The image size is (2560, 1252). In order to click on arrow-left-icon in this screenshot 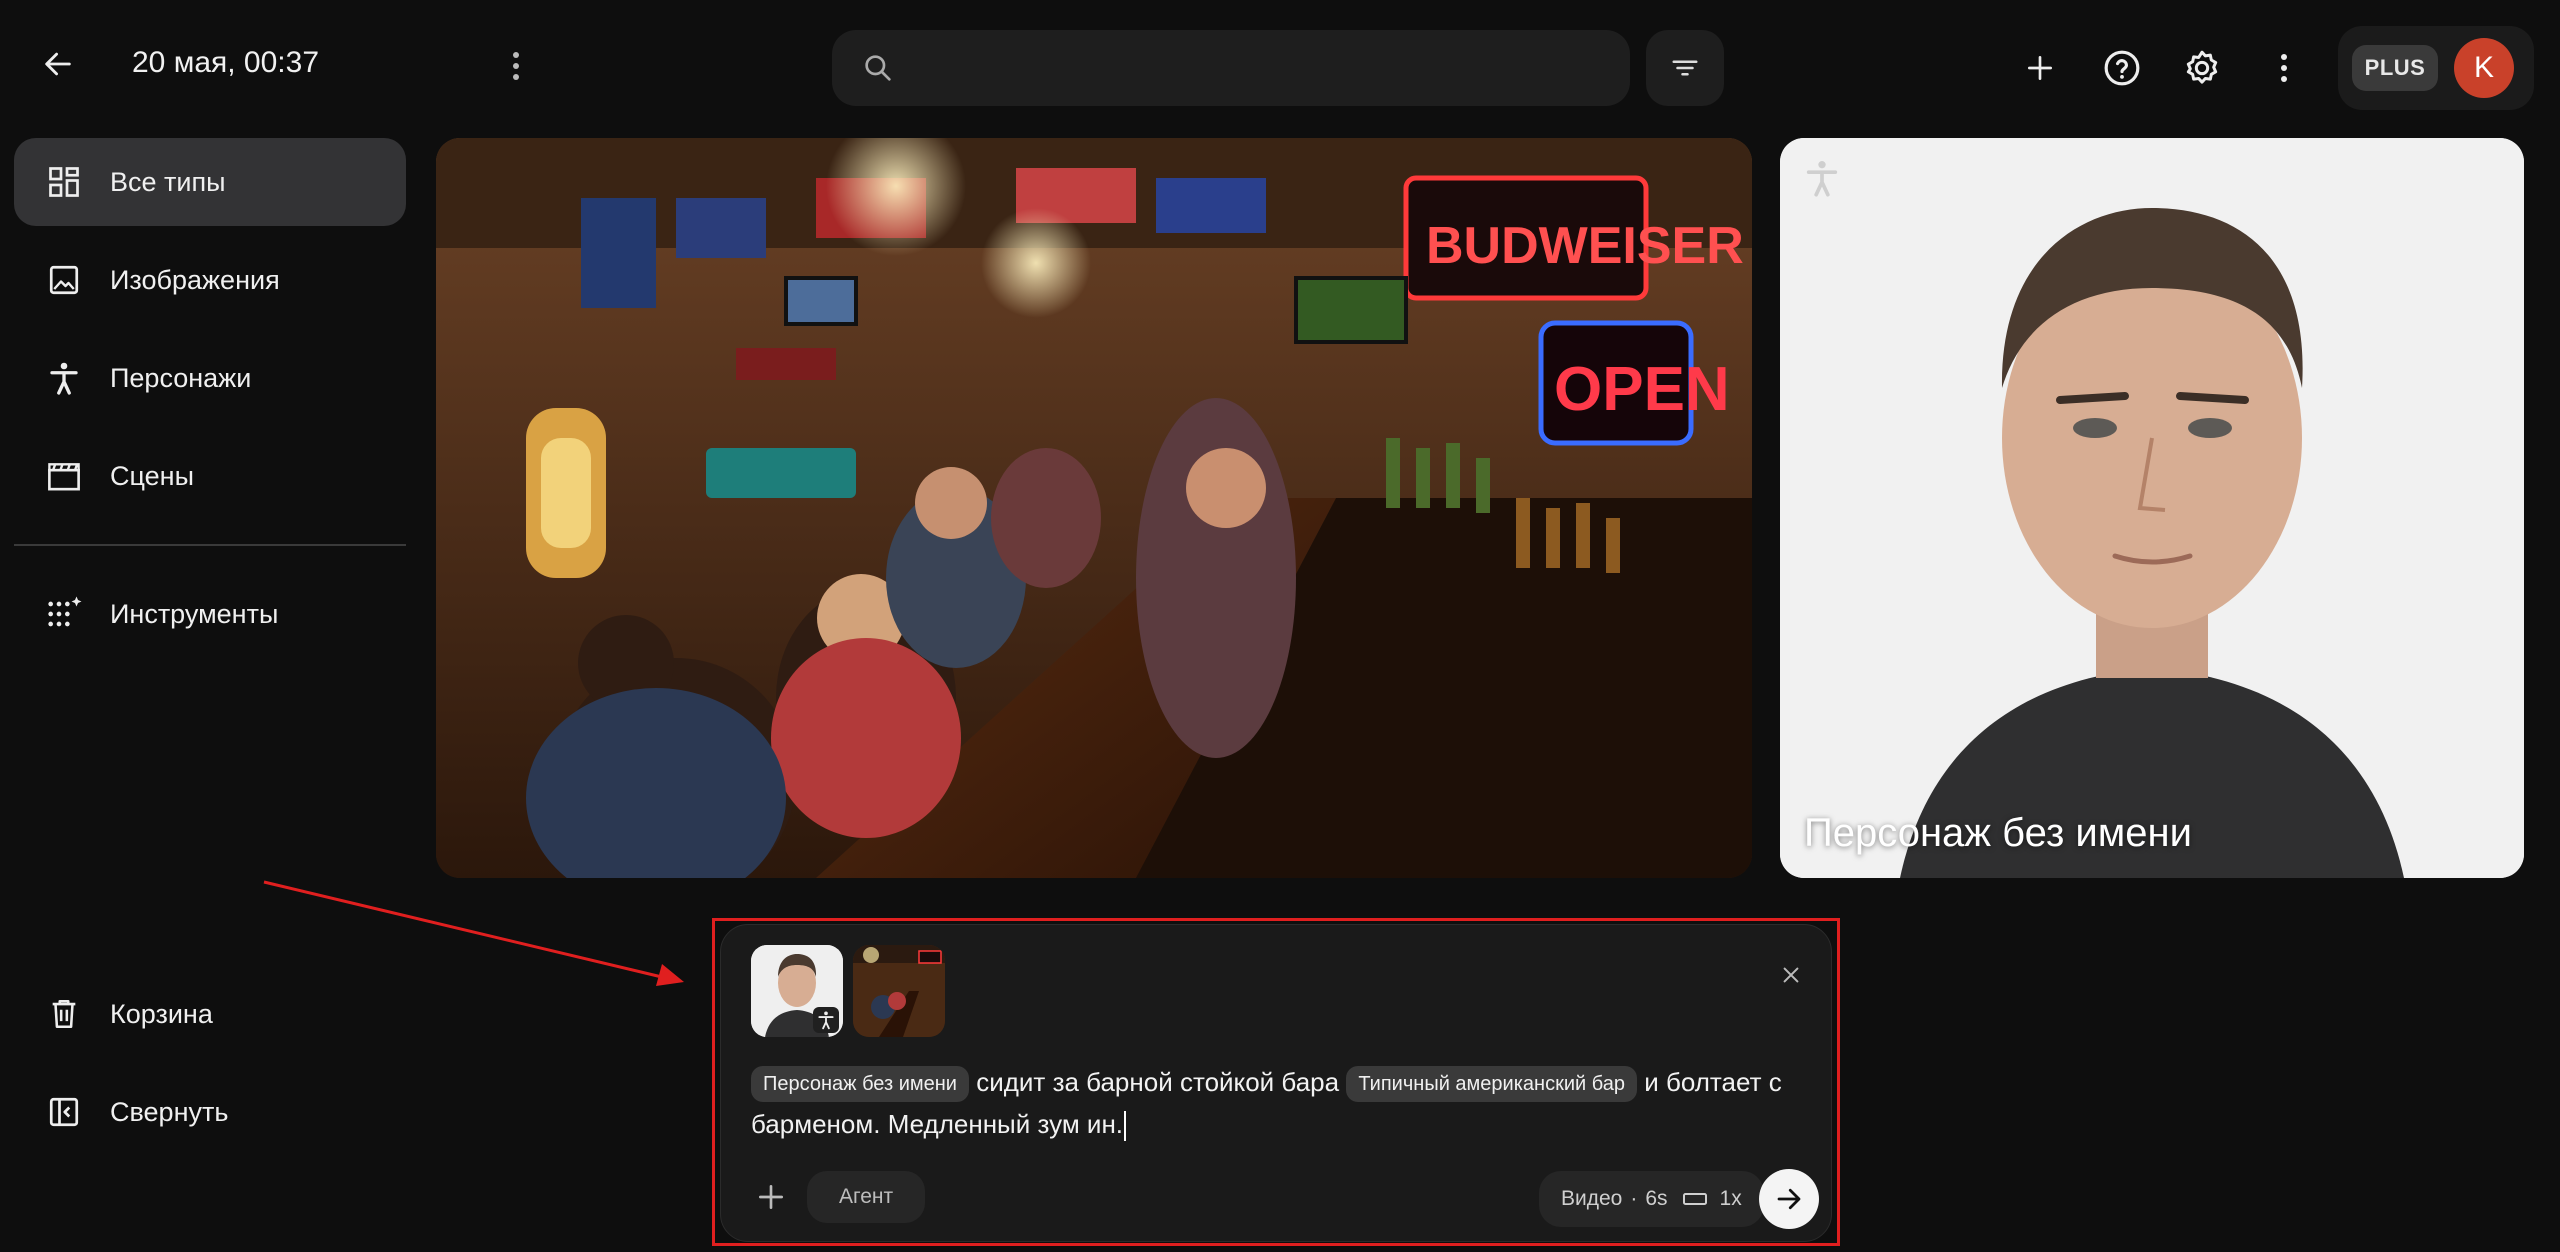, I will do `click(58, 64)`.